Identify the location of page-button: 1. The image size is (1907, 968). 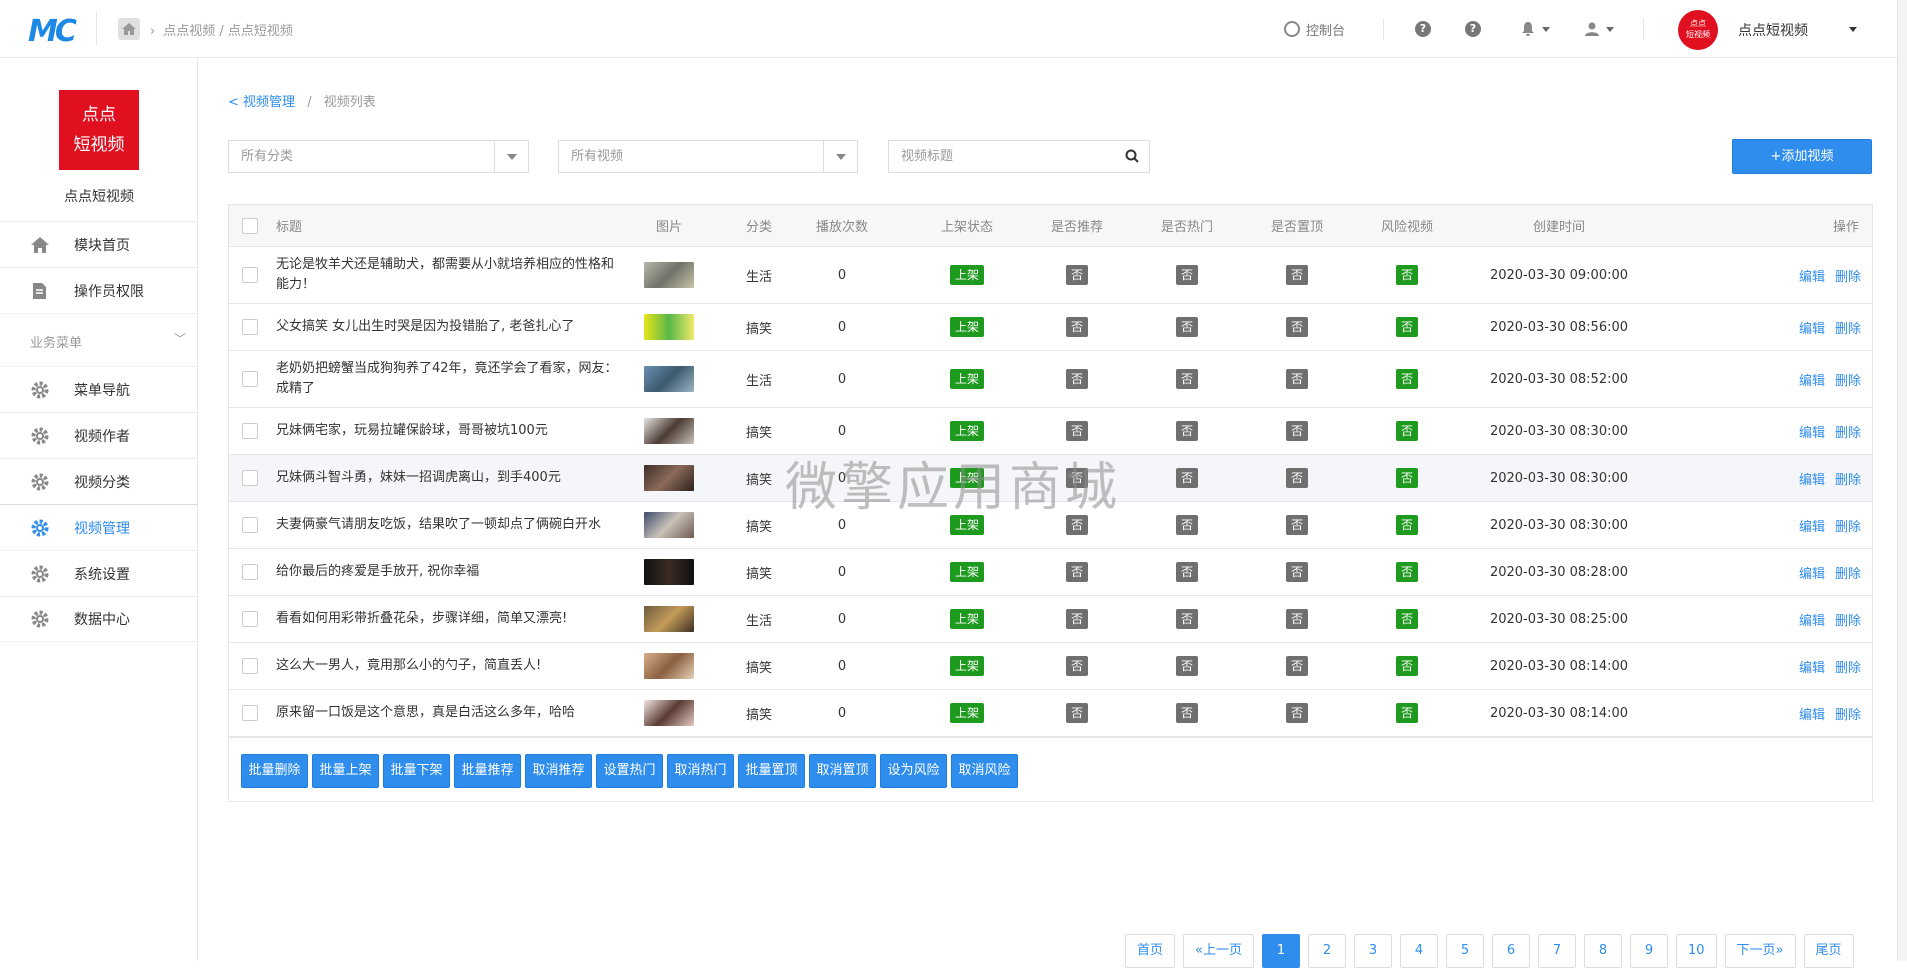
(1280, 951).